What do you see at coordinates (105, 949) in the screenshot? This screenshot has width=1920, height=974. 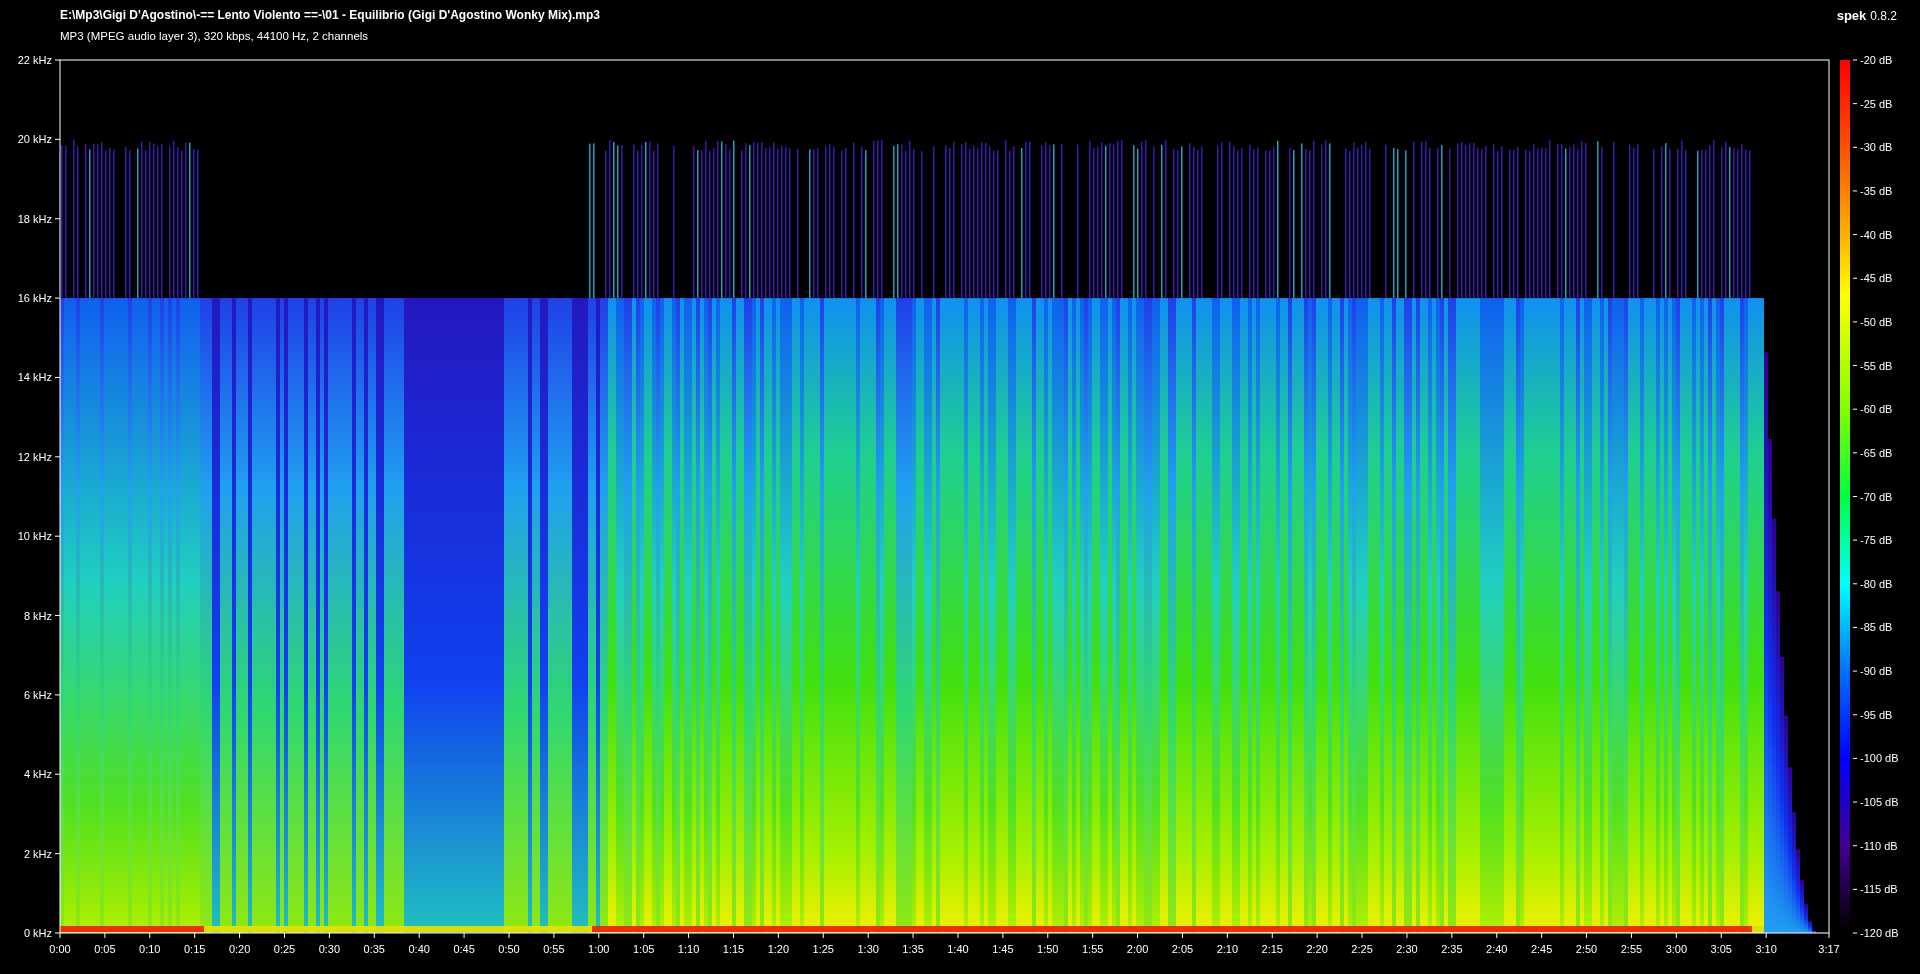 I see `time-label: 0:05` at bounding box center [105, 949].